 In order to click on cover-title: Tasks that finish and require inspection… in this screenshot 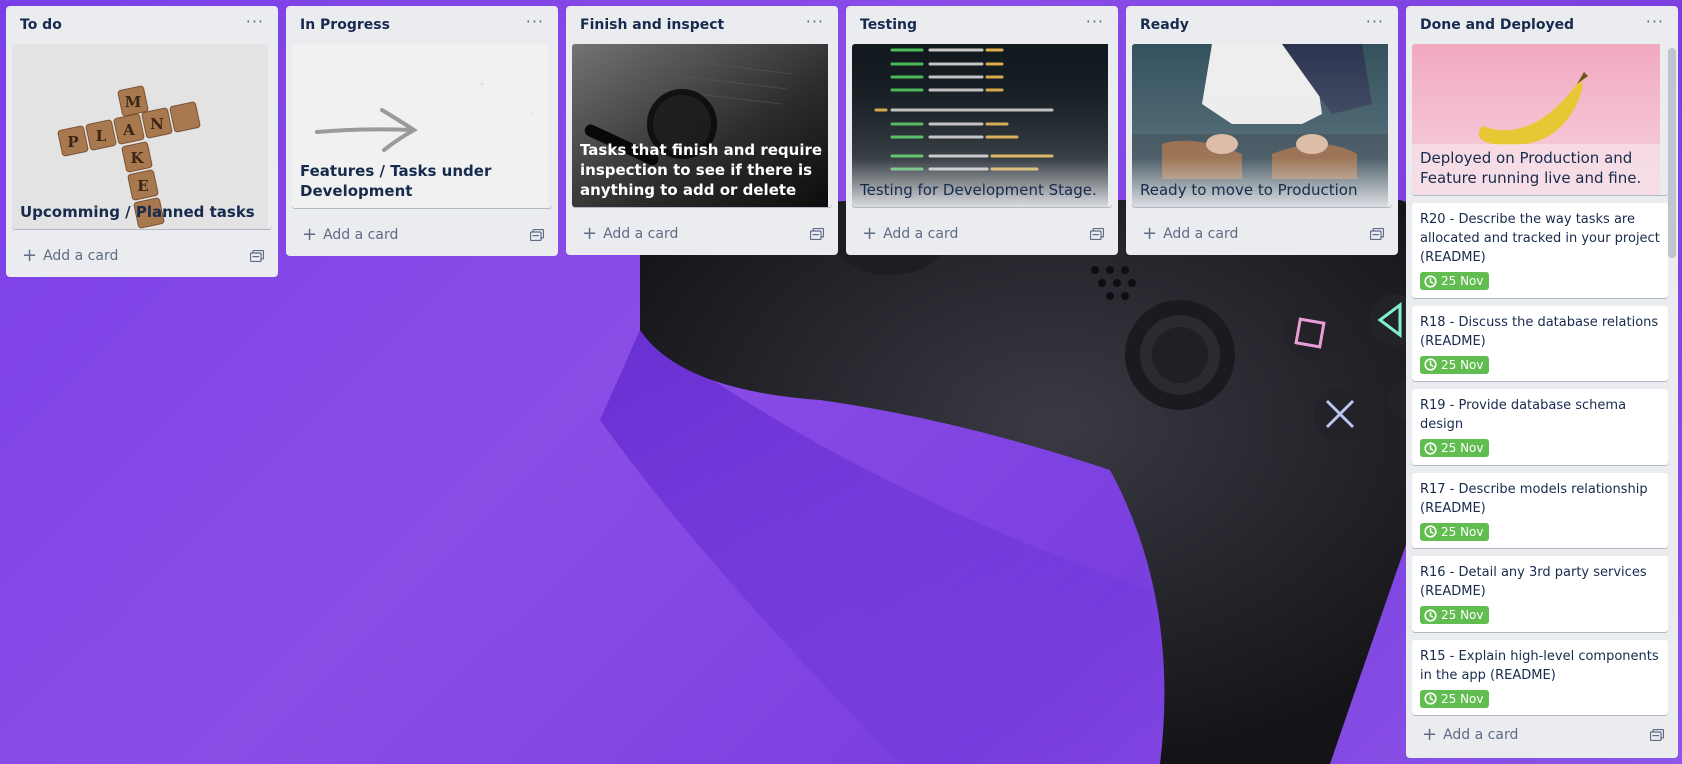, I will do `click(701, 170)`.